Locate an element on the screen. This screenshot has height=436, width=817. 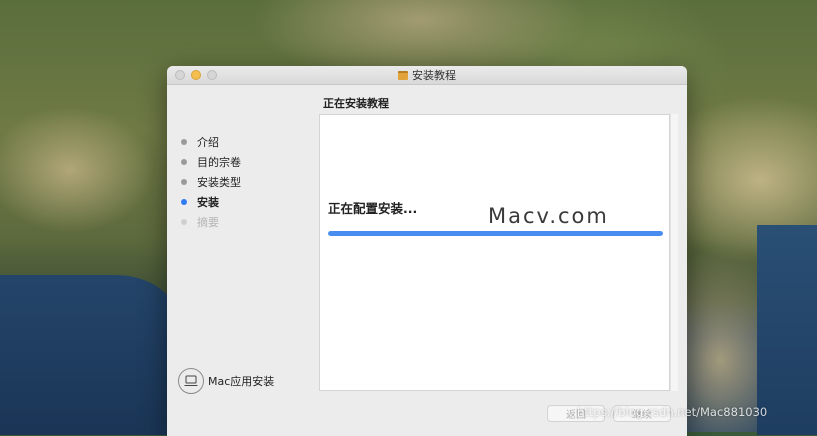
step-install: 安装 is located at coordinates (211, 202).